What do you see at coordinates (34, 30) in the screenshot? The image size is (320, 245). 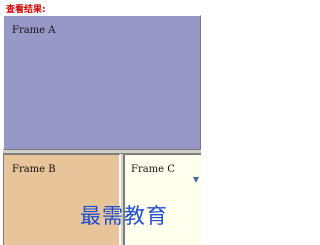 I see `frame-a-label: Frame A` at bounding box center [34, 30].